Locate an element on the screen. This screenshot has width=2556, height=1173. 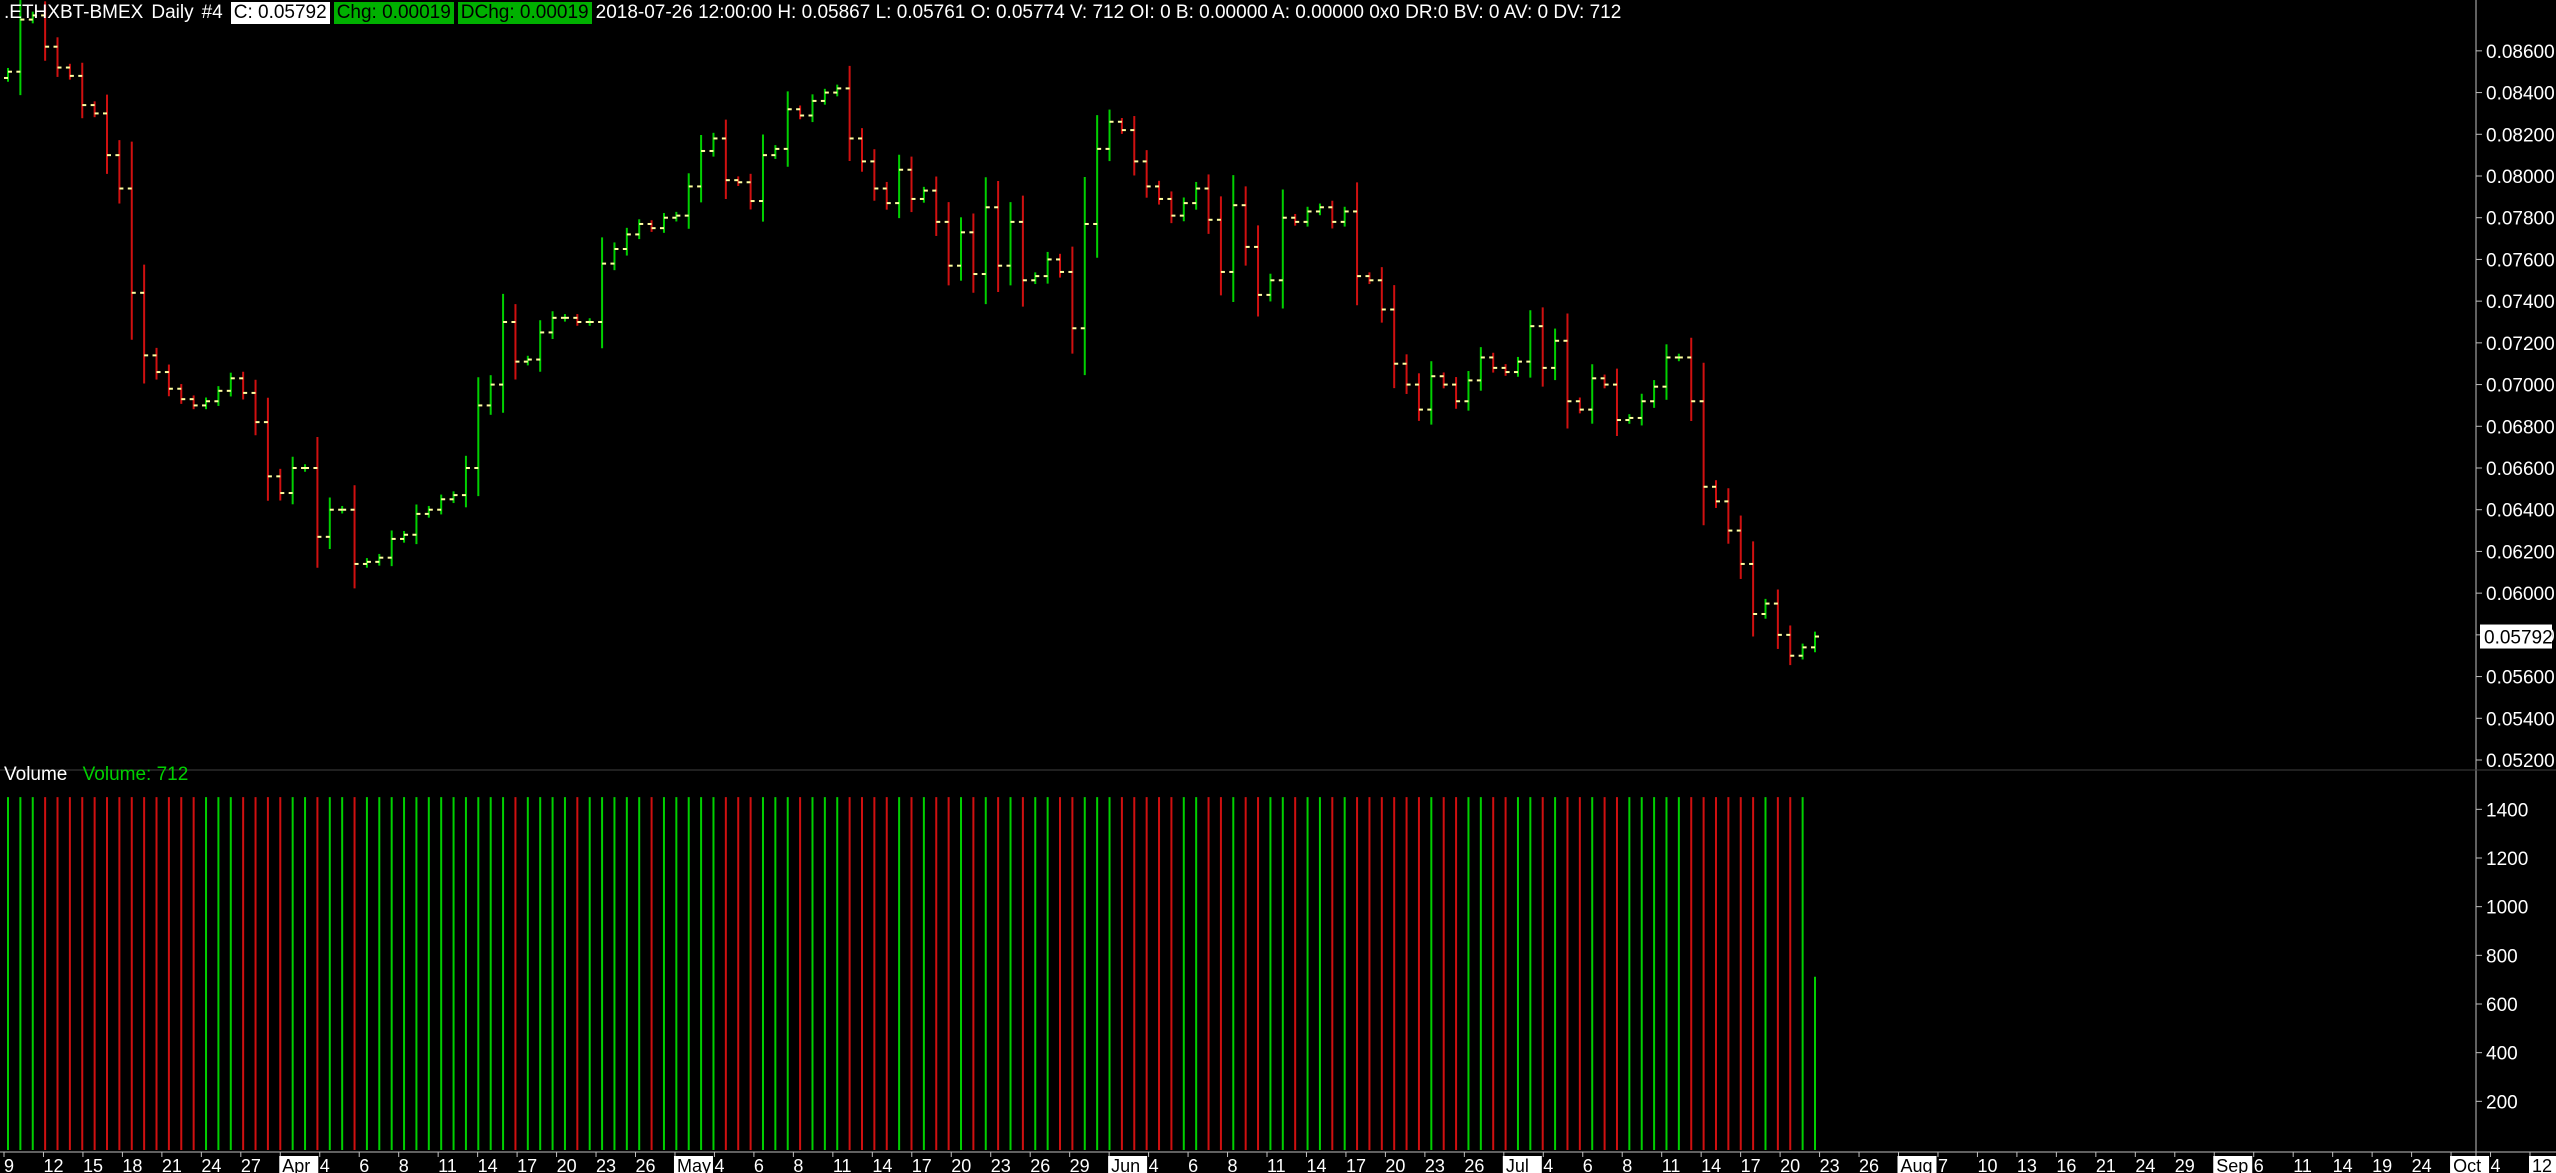
volume-tick-label: 200 is located at coordinates (2502, 1102).